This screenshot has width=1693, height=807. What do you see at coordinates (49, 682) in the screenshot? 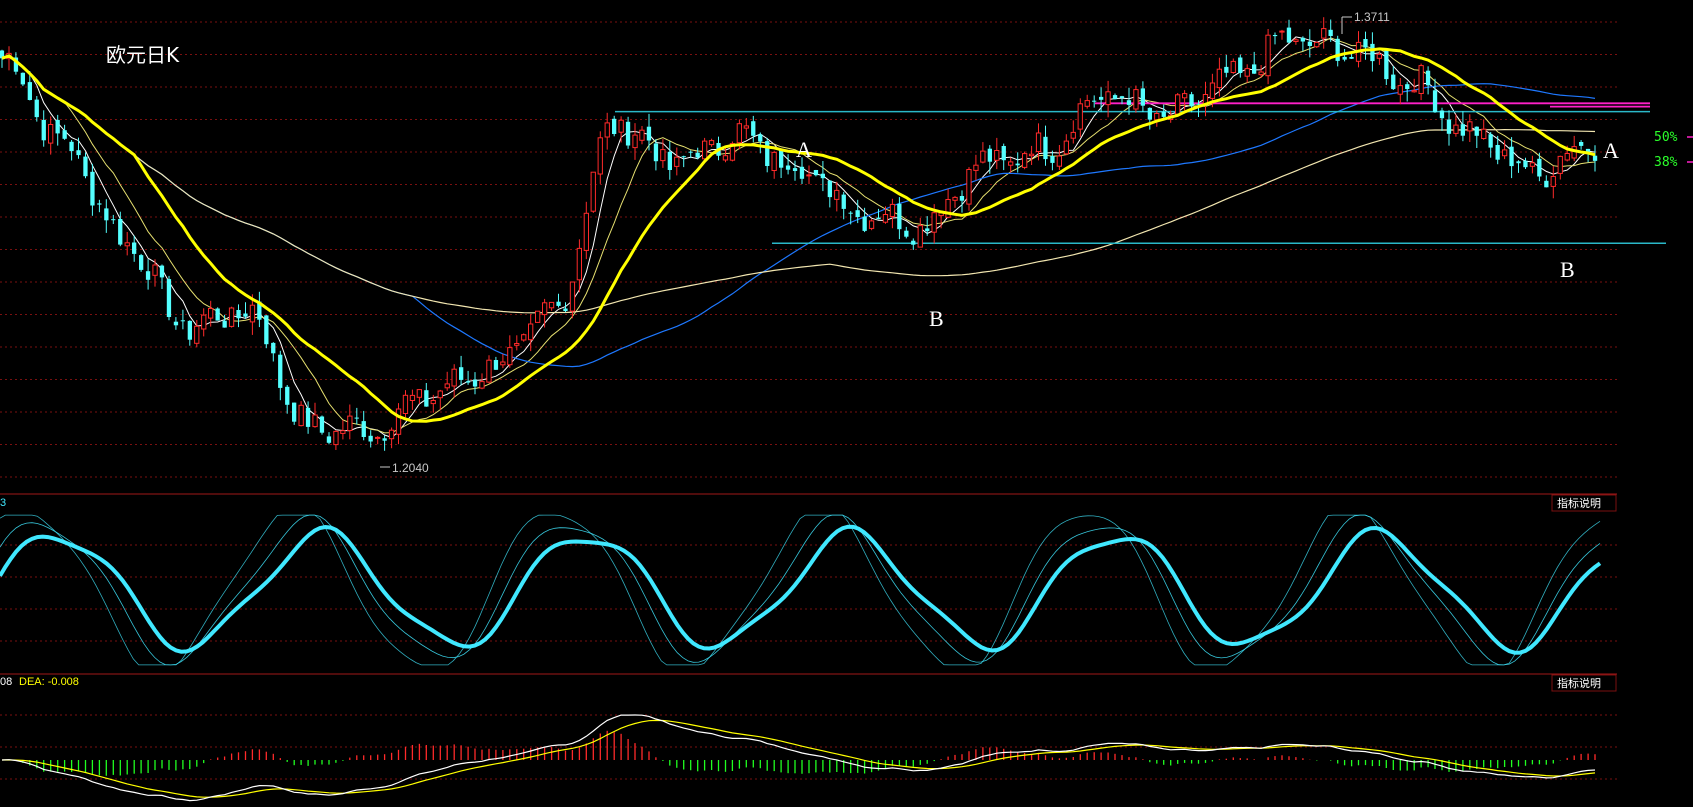
I see `macd-dea-label: DEA: -0.008` at bounding box center [49, 682].